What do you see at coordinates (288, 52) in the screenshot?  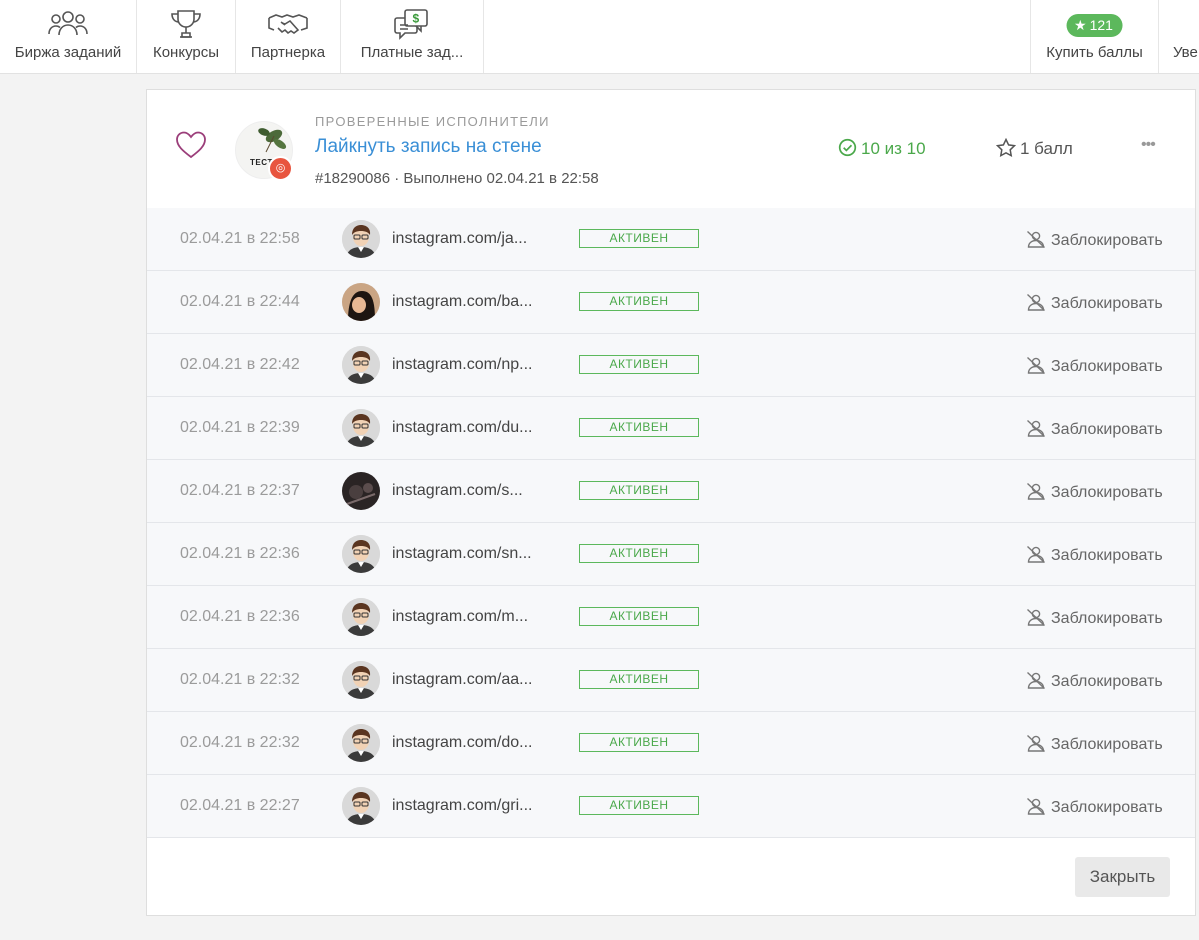 I see `nav-label: Партнерка` at bounding box center [288, 52].